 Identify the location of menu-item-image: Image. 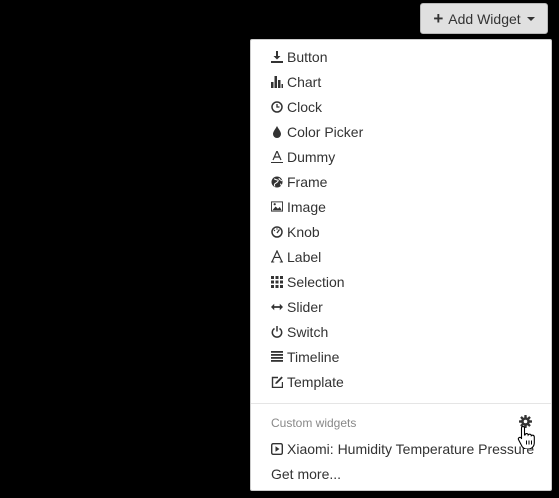
(298, 206).